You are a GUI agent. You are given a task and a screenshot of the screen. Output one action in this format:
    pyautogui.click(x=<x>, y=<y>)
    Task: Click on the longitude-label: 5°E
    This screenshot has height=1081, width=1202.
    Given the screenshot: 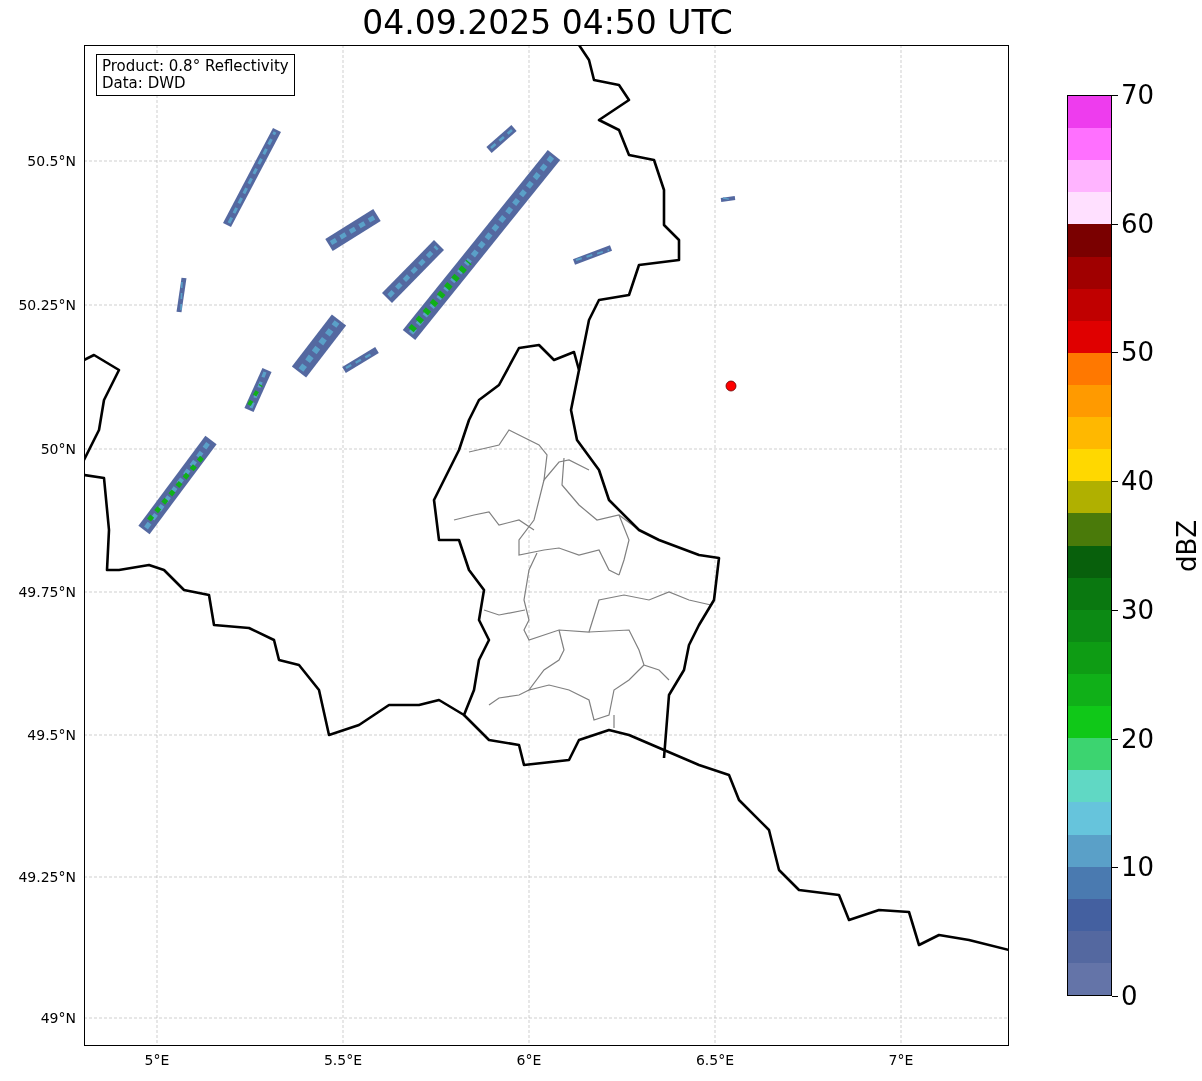 What is the action you would take?
    pyautogui.click(x=157, y=1060)
    